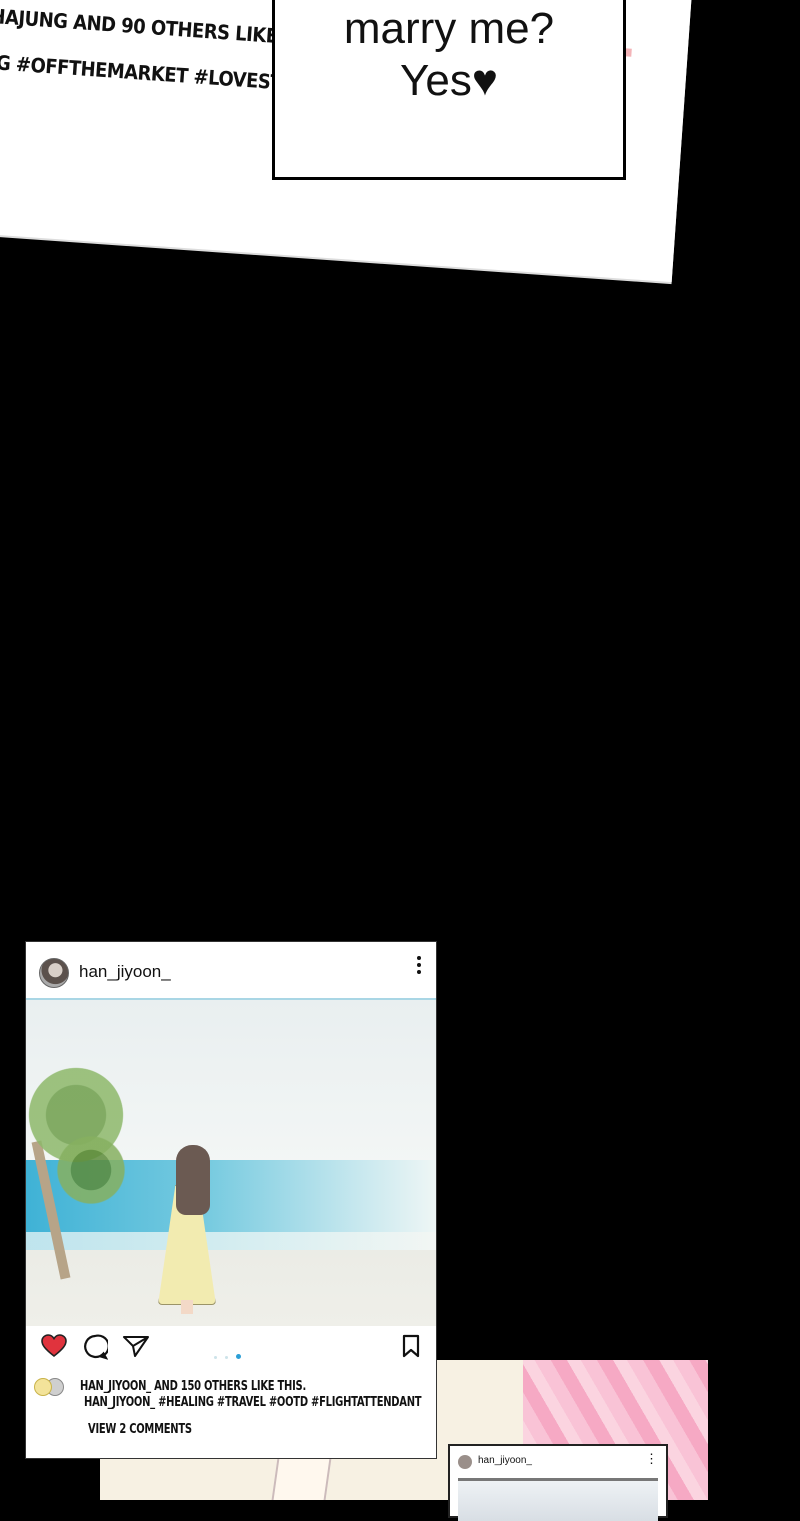 This screenshot has height=1521, width=800. Describe the element at coordinates (193, 1386) in the screenshot. I see `likes-count-text: HAN_JIYOON_ AND 150 OTHERS LIKE THIS.` at that location.